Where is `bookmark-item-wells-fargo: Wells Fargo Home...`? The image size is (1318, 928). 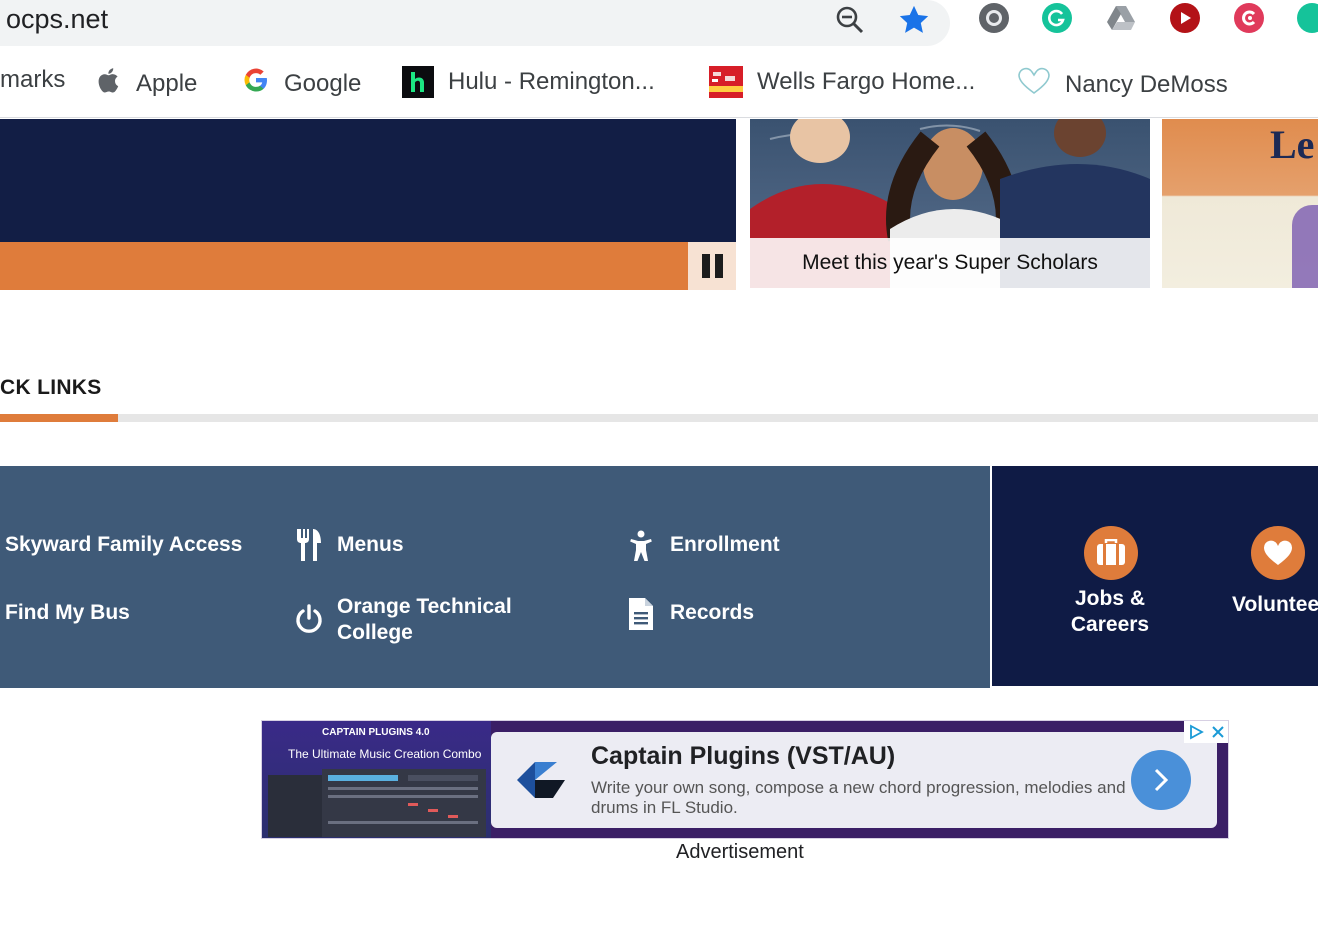 bookmark-item-wells-fargo: Wells Fargo Home... is located at coordinates (842, 82).